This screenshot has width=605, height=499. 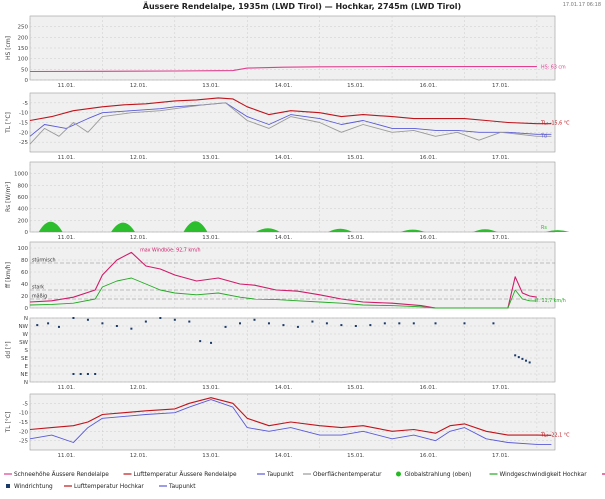 What do you see at coordinates (347, 475) in the screenshot?
I see `legend-label: Oberflächentemperatur` at bounding box center [347, 475].